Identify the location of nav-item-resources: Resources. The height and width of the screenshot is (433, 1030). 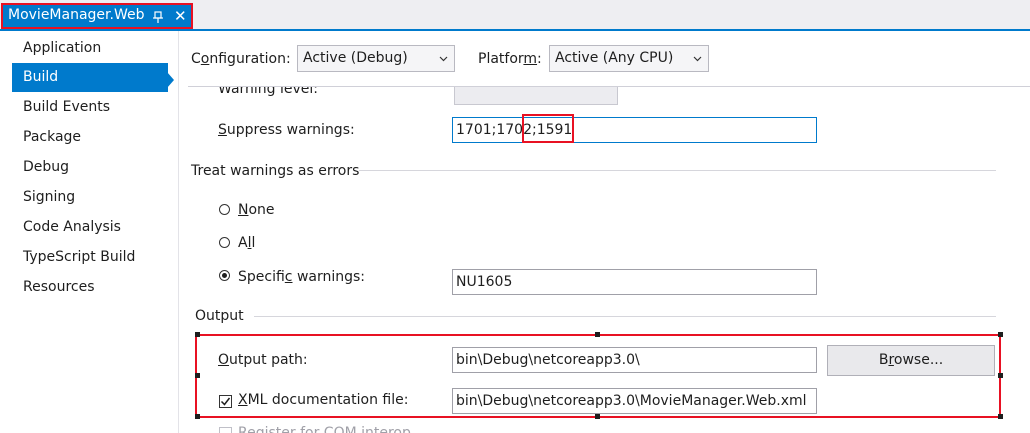
(90, 287).